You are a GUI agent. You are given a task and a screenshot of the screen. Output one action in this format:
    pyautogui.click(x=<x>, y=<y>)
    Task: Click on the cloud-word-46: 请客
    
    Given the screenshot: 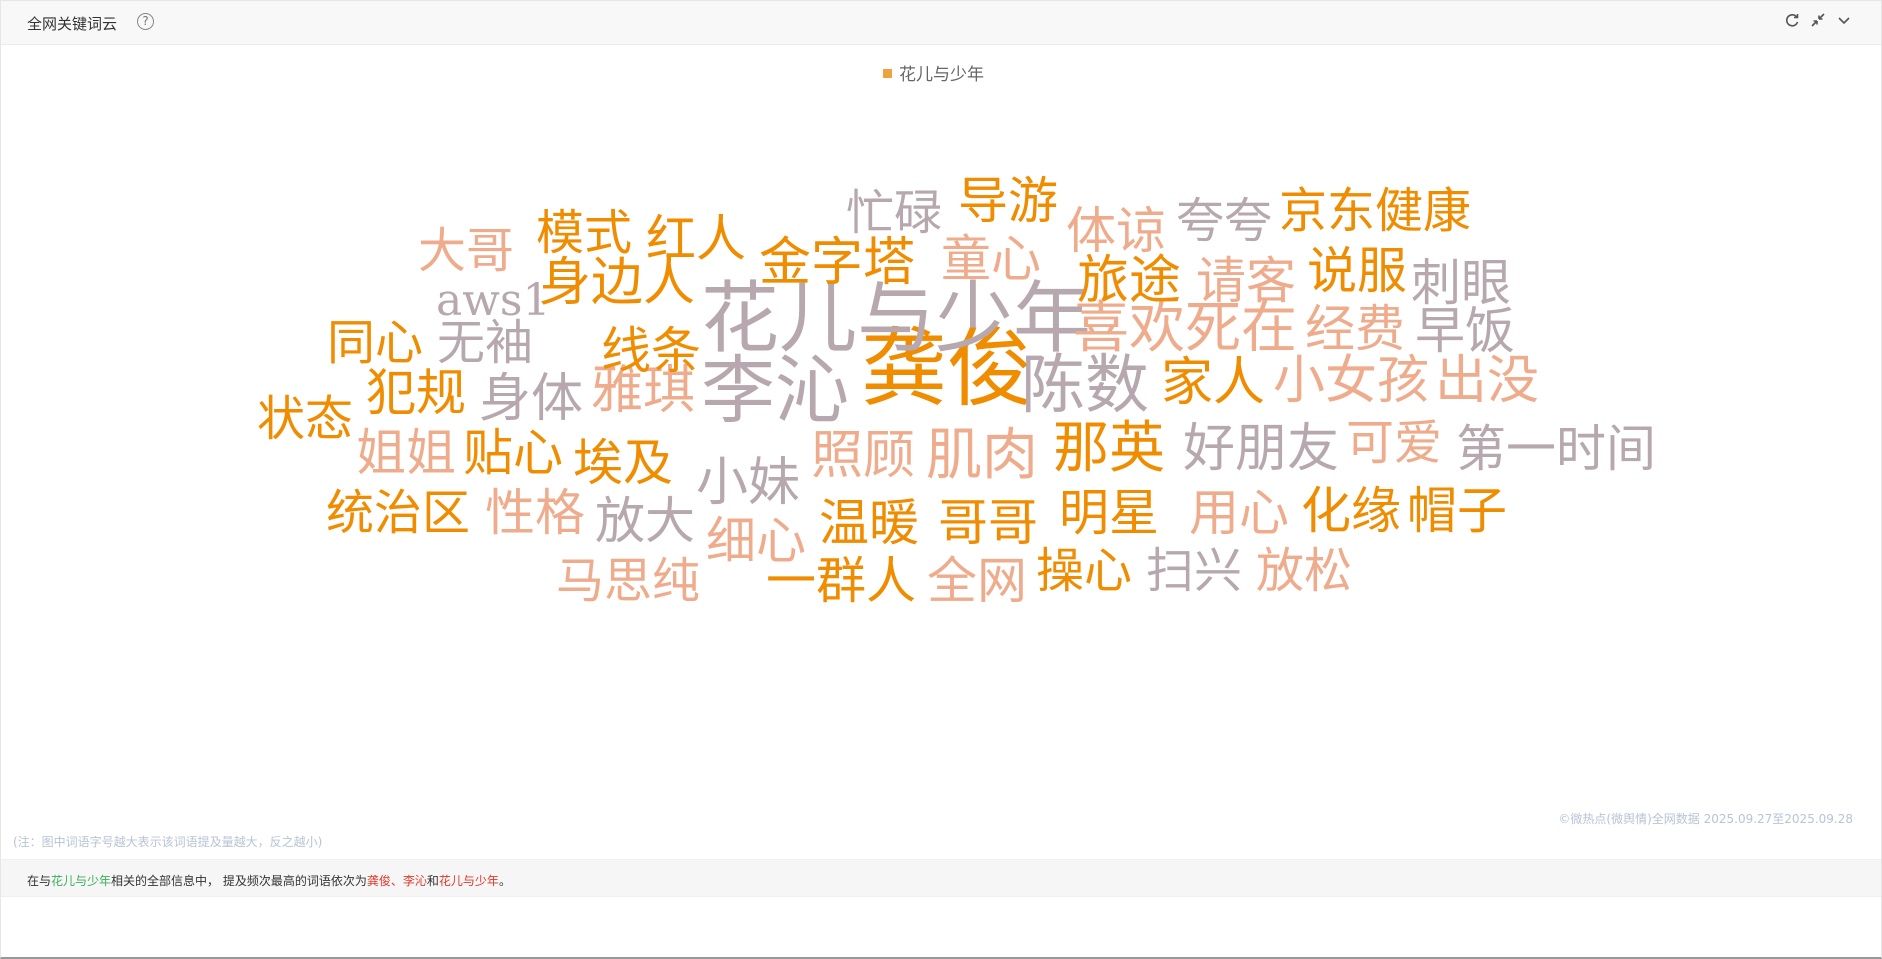 What is the action you would take?
    pyautogui.click(x=1246, y=281)
    